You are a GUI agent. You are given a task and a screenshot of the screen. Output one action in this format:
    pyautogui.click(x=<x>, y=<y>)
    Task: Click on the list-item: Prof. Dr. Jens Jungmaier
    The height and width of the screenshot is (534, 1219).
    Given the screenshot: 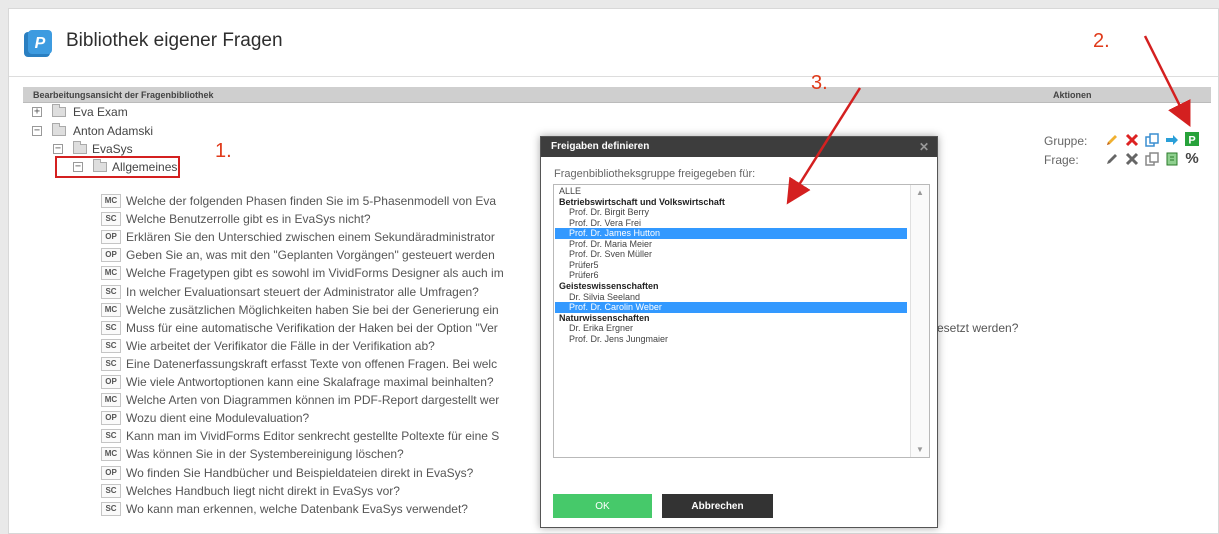 What is the action you would take?
    pyautogui.click(x=731, y=339)
    